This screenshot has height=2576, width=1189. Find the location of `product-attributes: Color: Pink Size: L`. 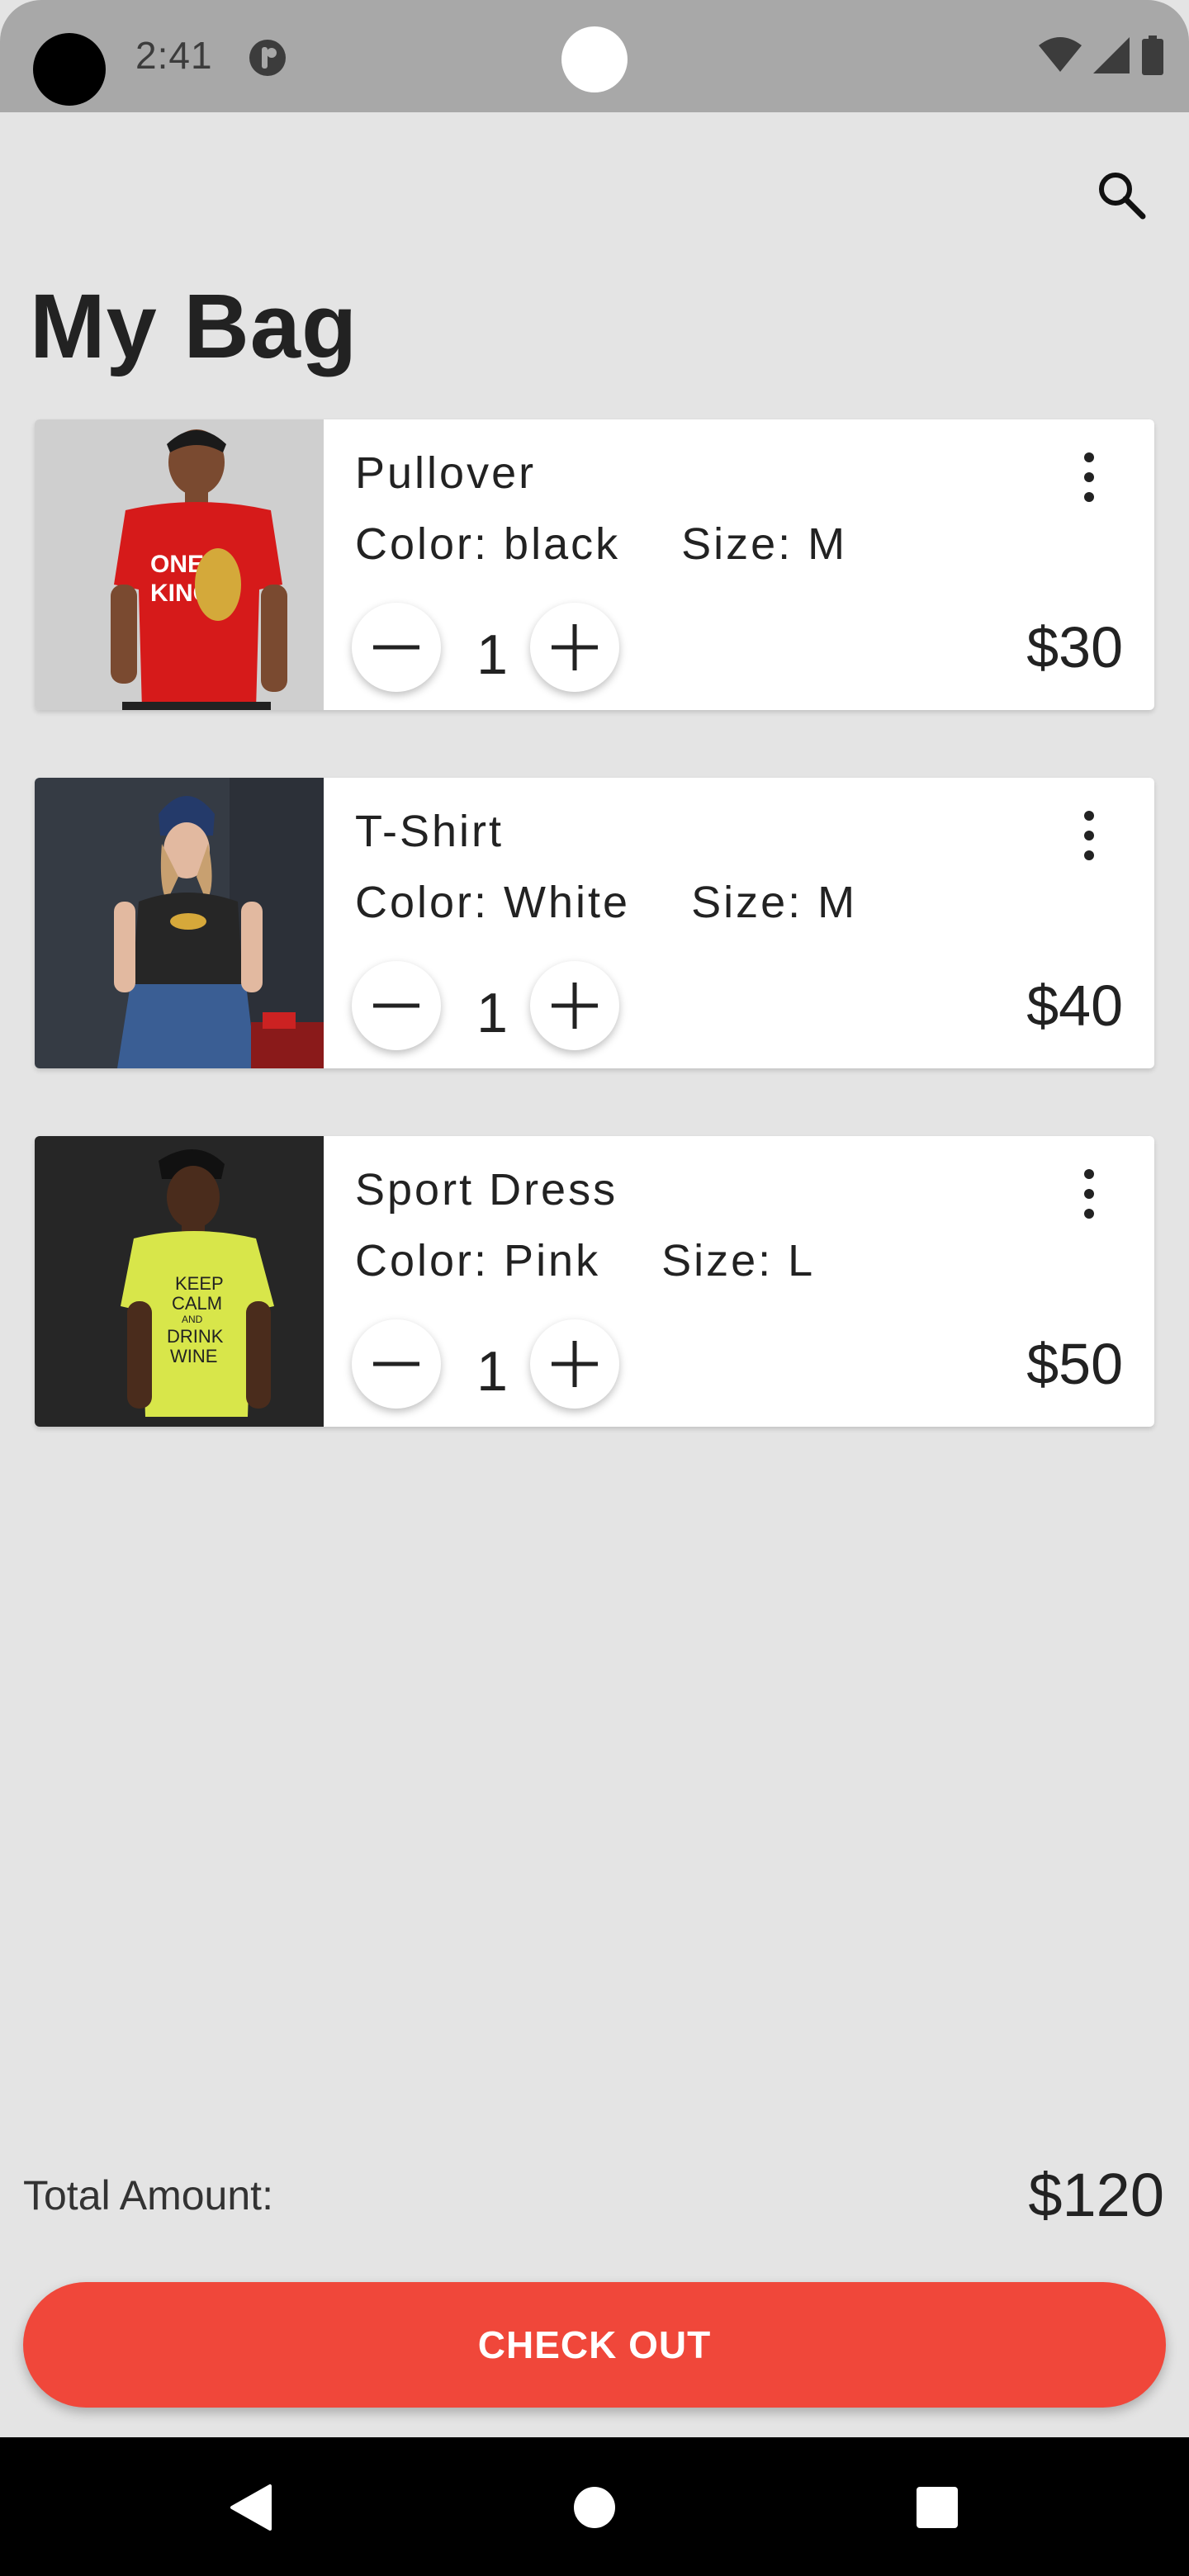

product-attributes: Color: Pink Size: L is located at coordinates (585, 1260).